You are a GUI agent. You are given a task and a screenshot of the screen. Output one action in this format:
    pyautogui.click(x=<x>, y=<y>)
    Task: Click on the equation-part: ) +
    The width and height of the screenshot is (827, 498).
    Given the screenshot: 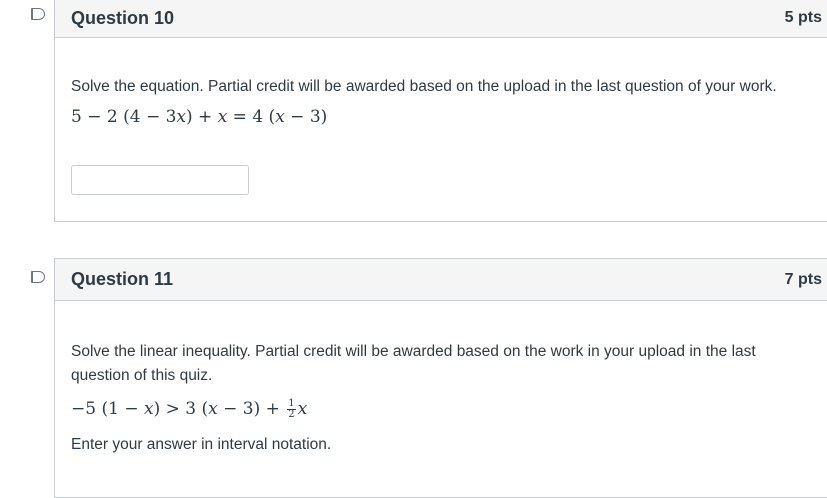 What is the action you would take?
    pyautogui.click(x=202, y=117)
    